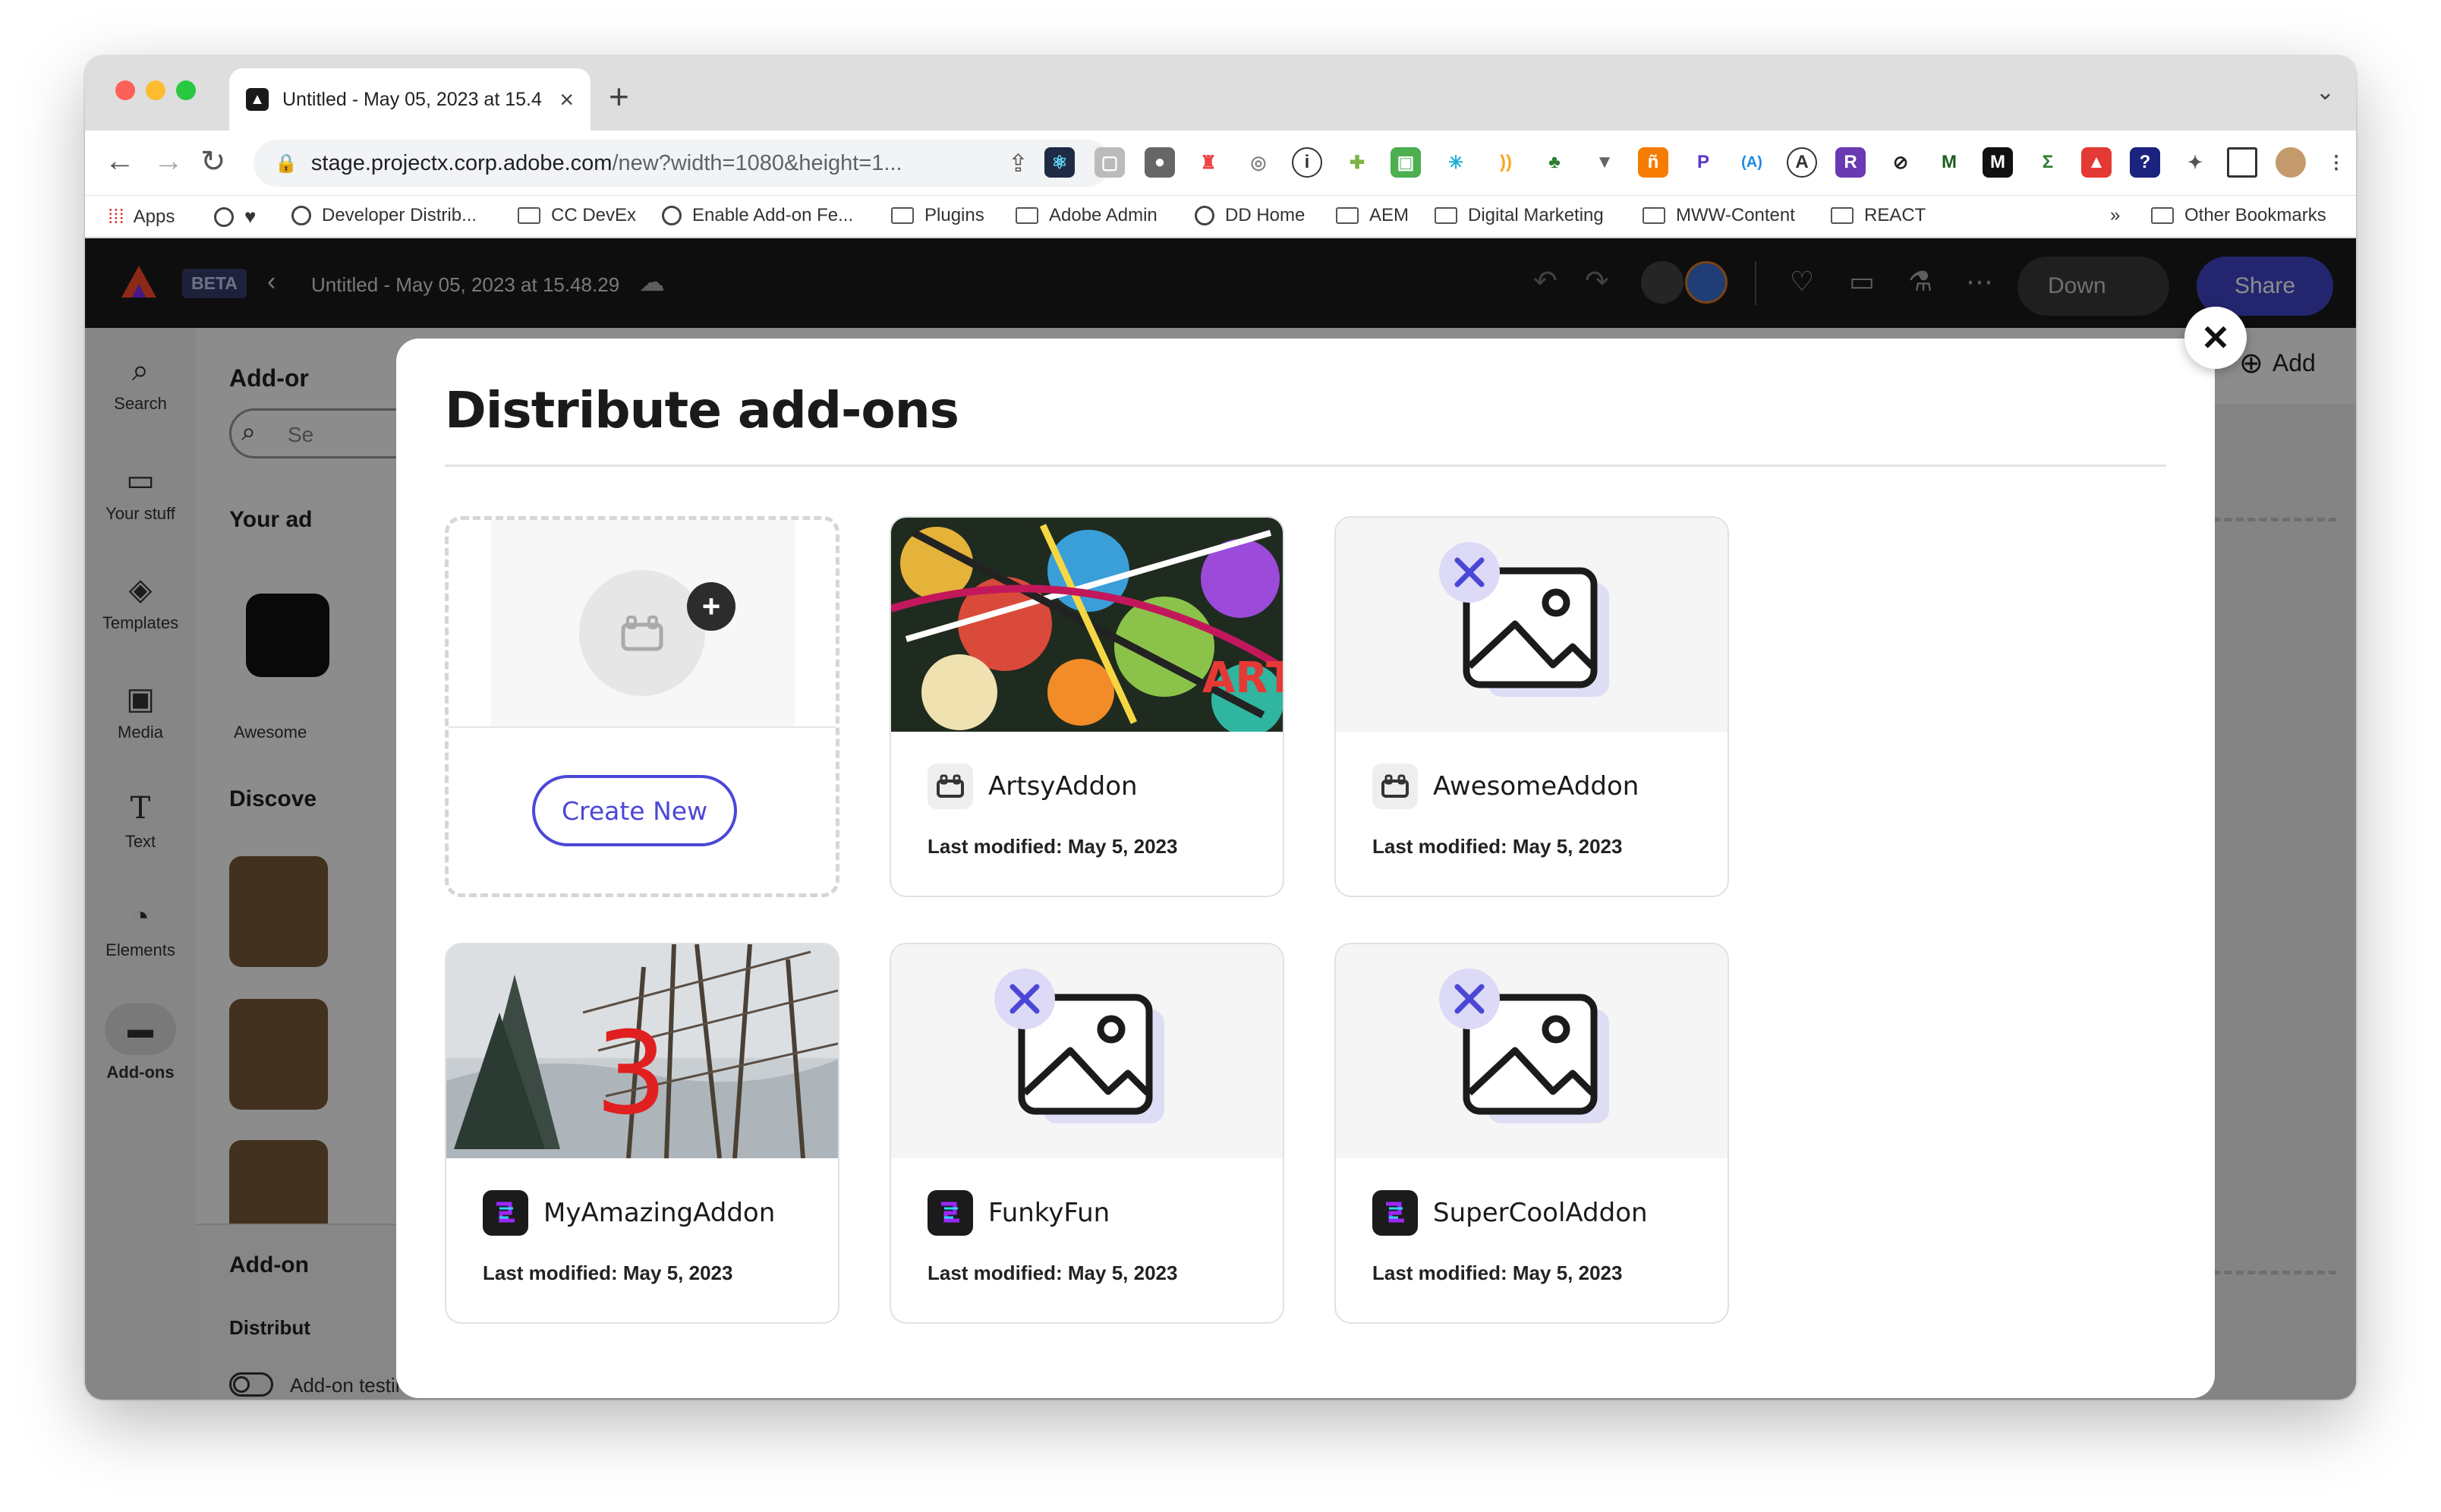  Describe the element at coordinates (2291, 162) in the screenshot. I see `profile-avatar` at that location.